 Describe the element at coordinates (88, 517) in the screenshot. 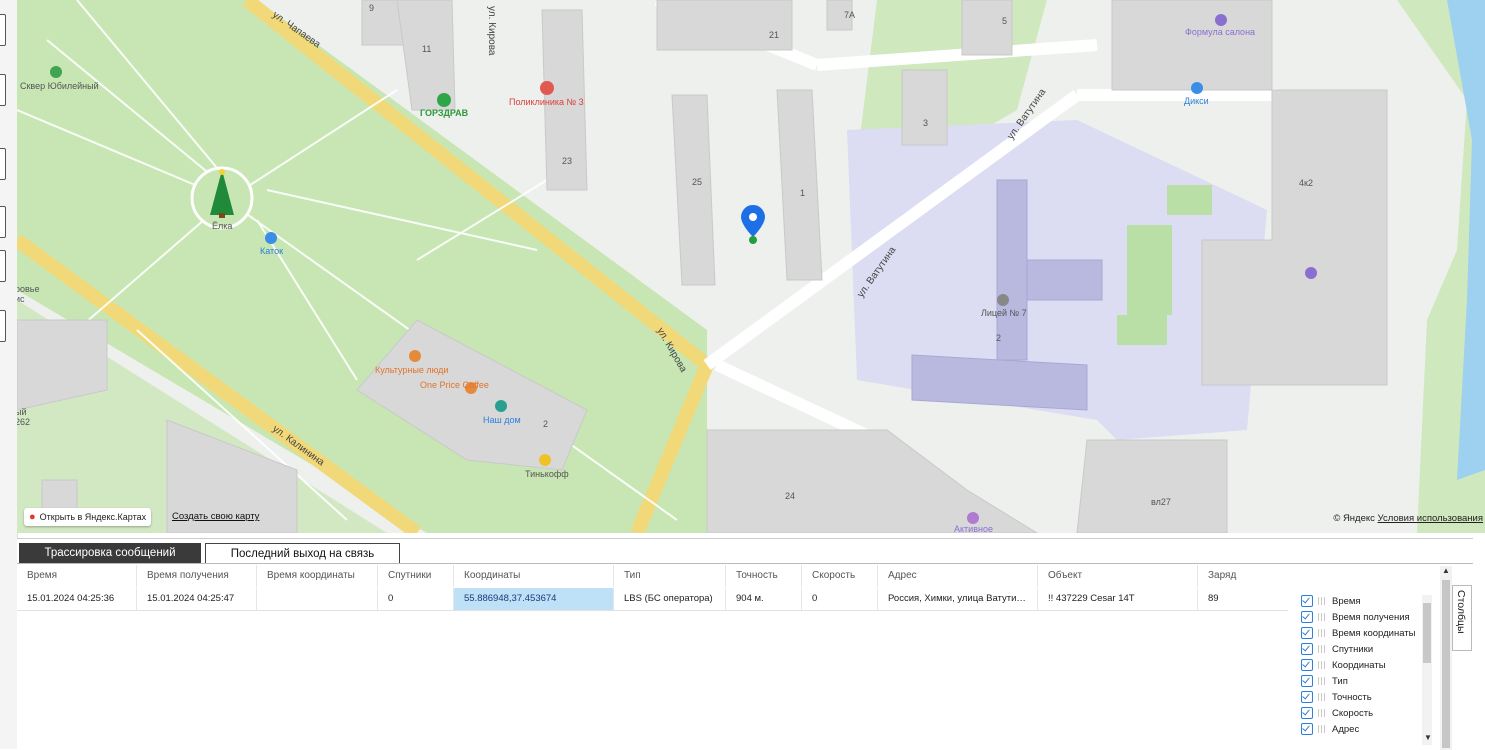

I see `open-in-yandex-maps-button: ● Открыть в Яндекс.Картах` at that location.